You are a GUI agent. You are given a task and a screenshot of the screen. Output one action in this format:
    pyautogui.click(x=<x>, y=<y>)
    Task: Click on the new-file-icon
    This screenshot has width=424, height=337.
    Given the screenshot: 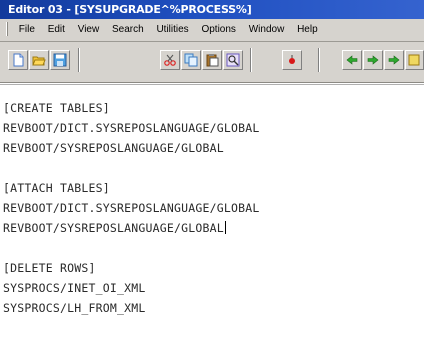 What is the action you would take?
    pyautogui.click(x=18, y=60)
    